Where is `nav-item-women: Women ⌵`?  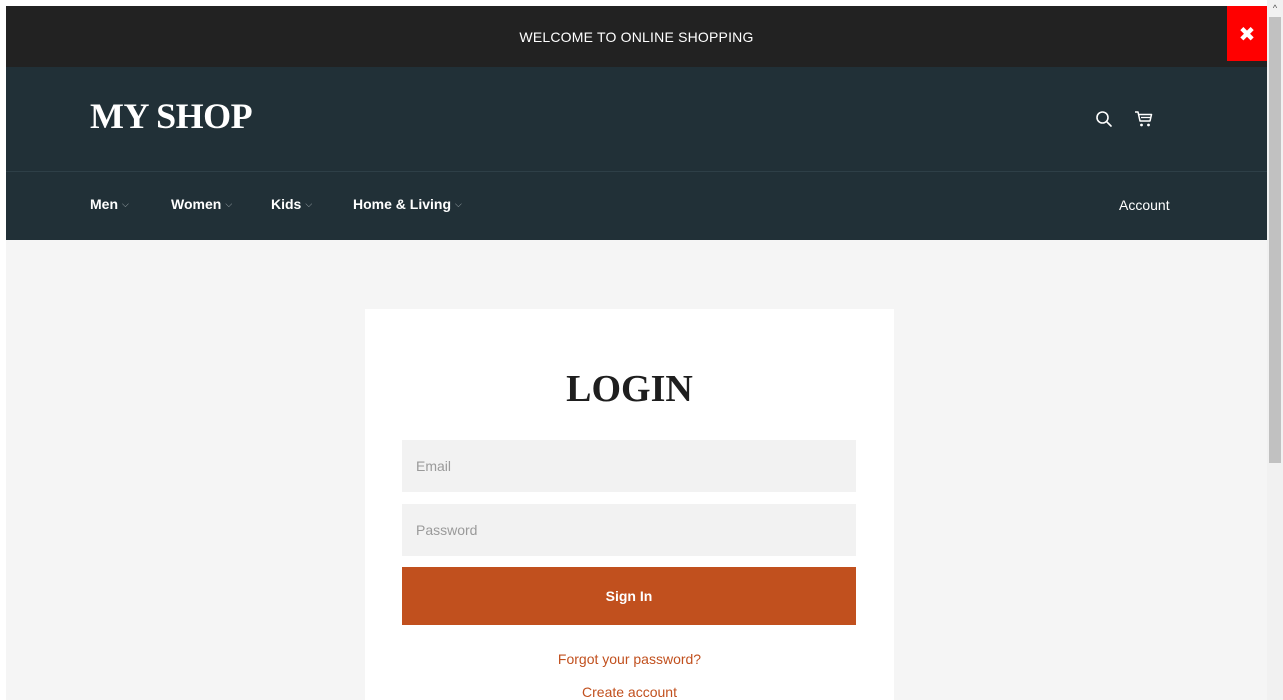 nav-item-women: Women ⌵ is located at coordinates (201, 204).